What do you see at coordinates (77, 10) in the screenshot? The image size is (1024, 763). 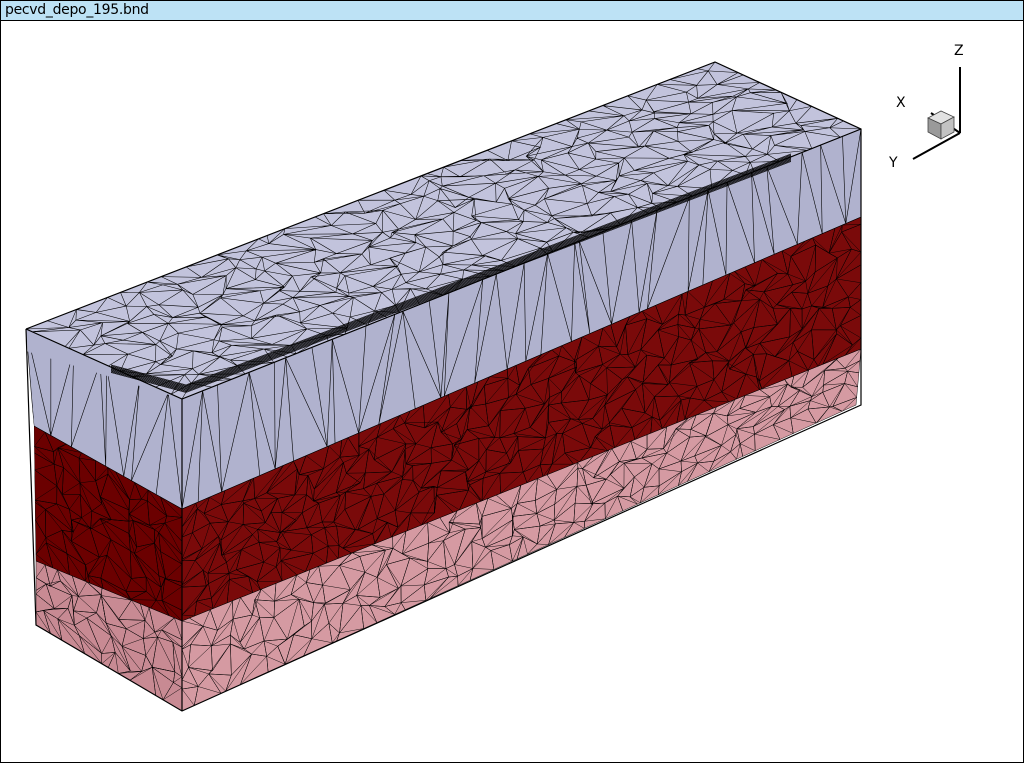 I see `window-title: pecvd_depo_195.bnd` at bounding box center [77, 10].